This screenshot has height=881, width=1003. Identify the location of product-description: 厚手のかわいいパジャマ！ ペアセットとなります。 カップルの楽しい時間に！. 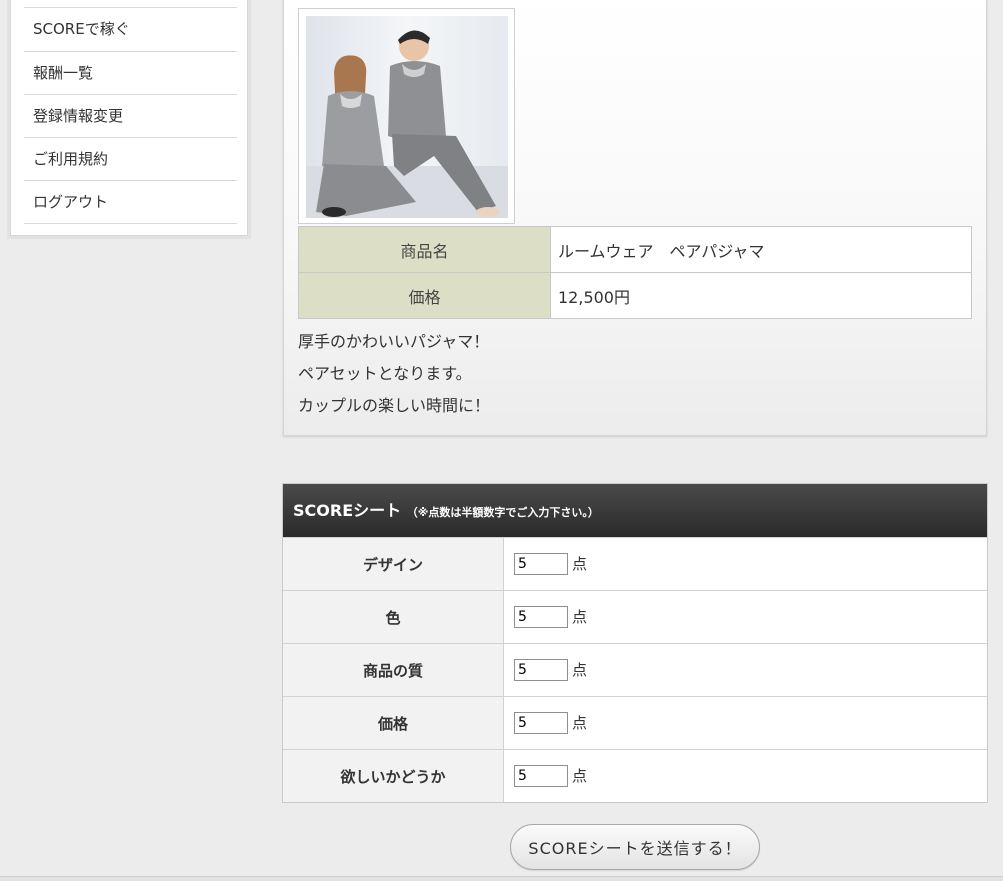
(394, 374).